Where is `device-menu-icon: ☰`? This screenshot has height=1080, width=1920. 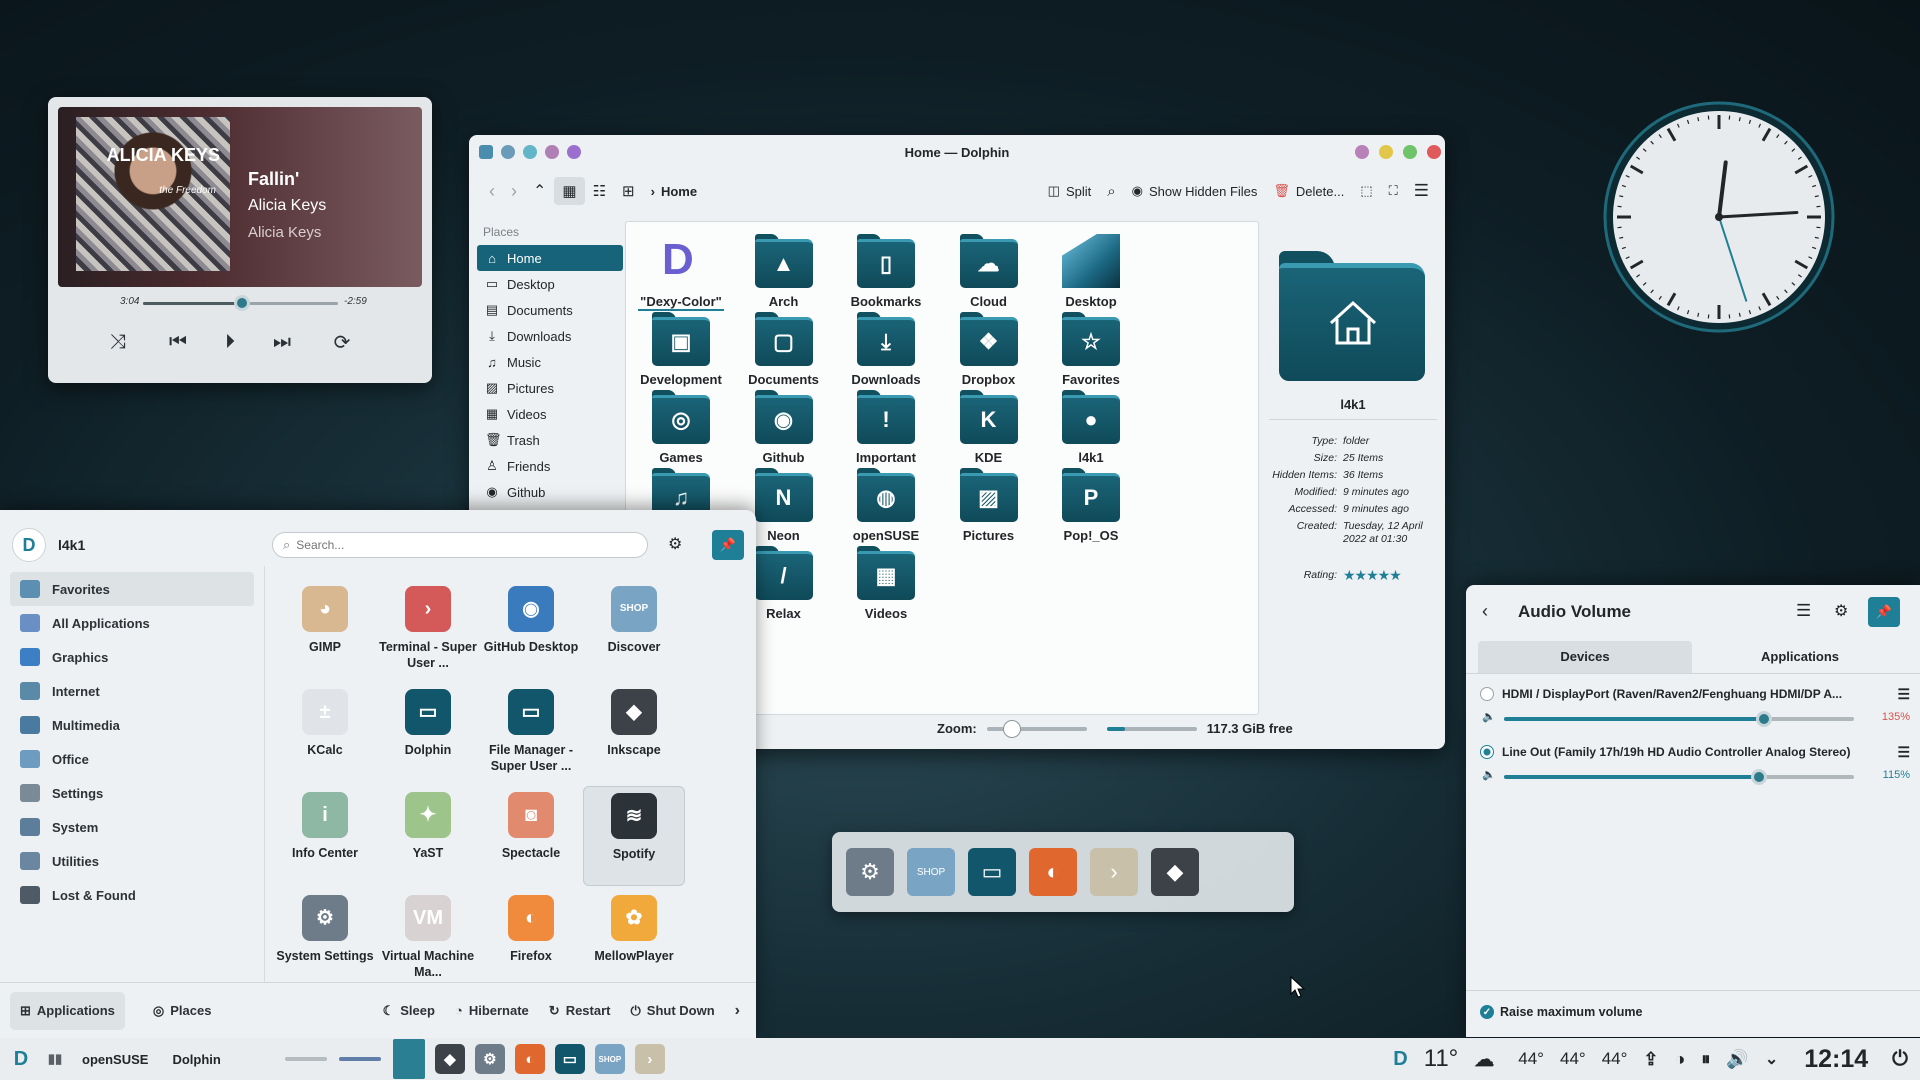 device-menu-icon: ☰ is located at coordinates (1903, 694).